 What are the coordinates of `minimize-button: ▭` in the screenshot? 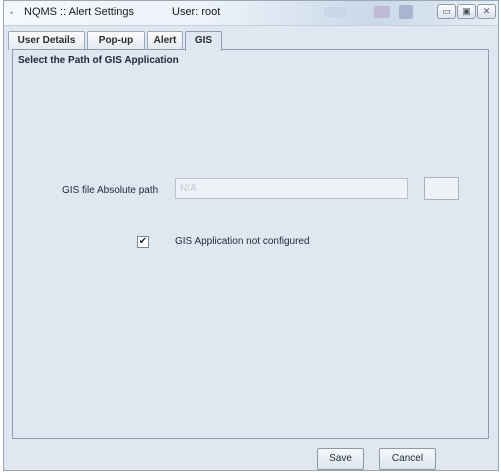 It's located at (446, 11).